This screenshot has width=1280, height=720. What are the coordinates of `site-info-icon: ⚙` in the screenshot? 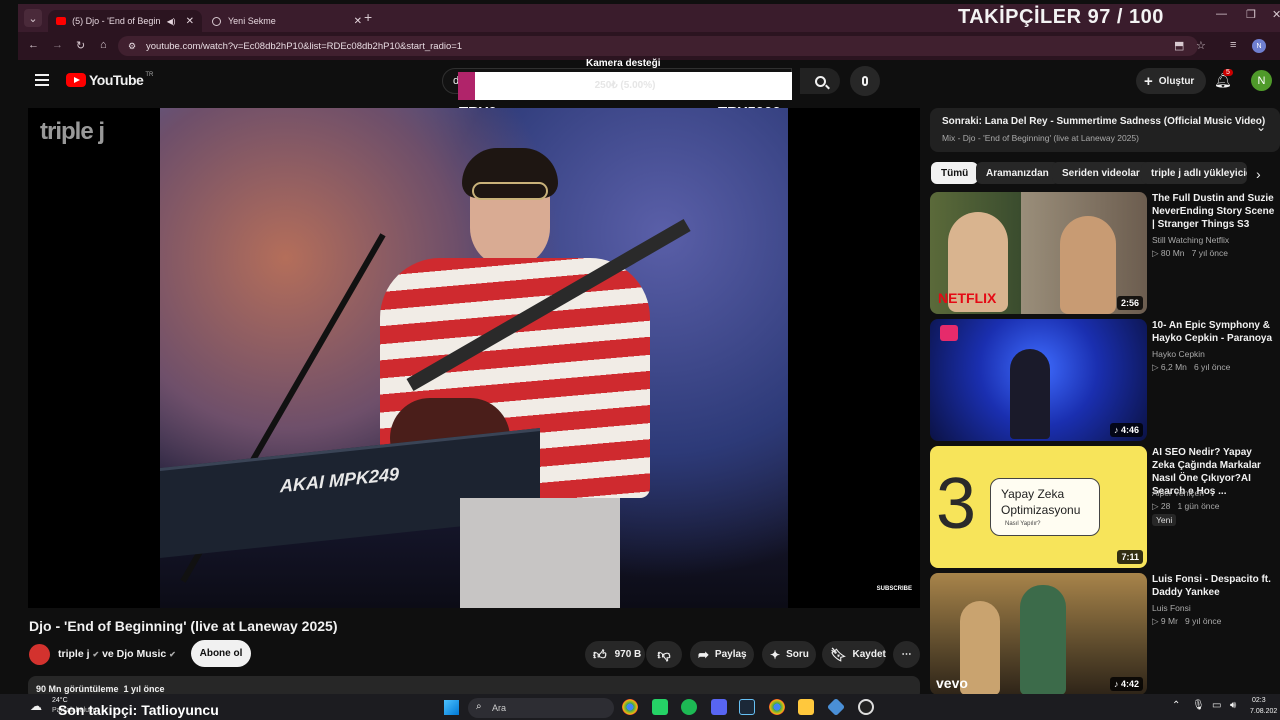 It's located at (132, 46).